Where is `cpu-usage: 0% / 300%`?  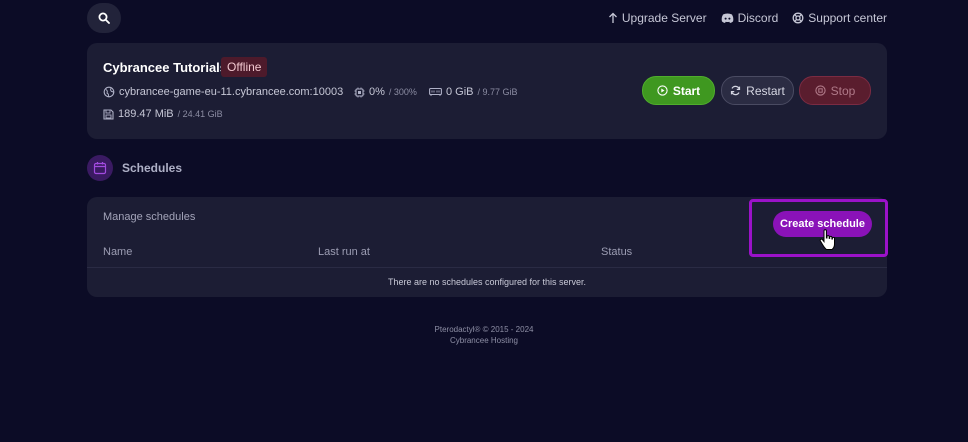 cpu-usage: 0% / 300% is located at coordinates (385, 92).